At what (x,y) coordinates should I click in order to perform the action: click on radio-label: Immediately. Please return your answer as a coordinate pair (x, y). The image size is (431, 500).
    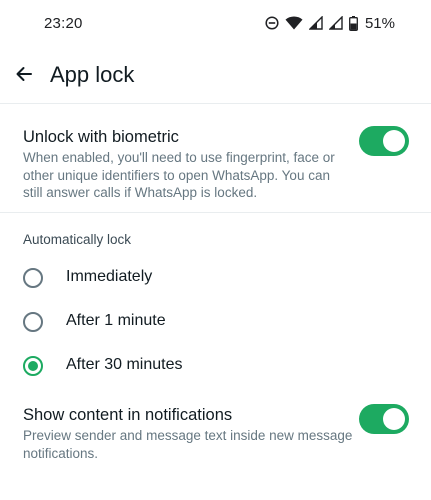
    Looking at the image, I should click on (109, 276).